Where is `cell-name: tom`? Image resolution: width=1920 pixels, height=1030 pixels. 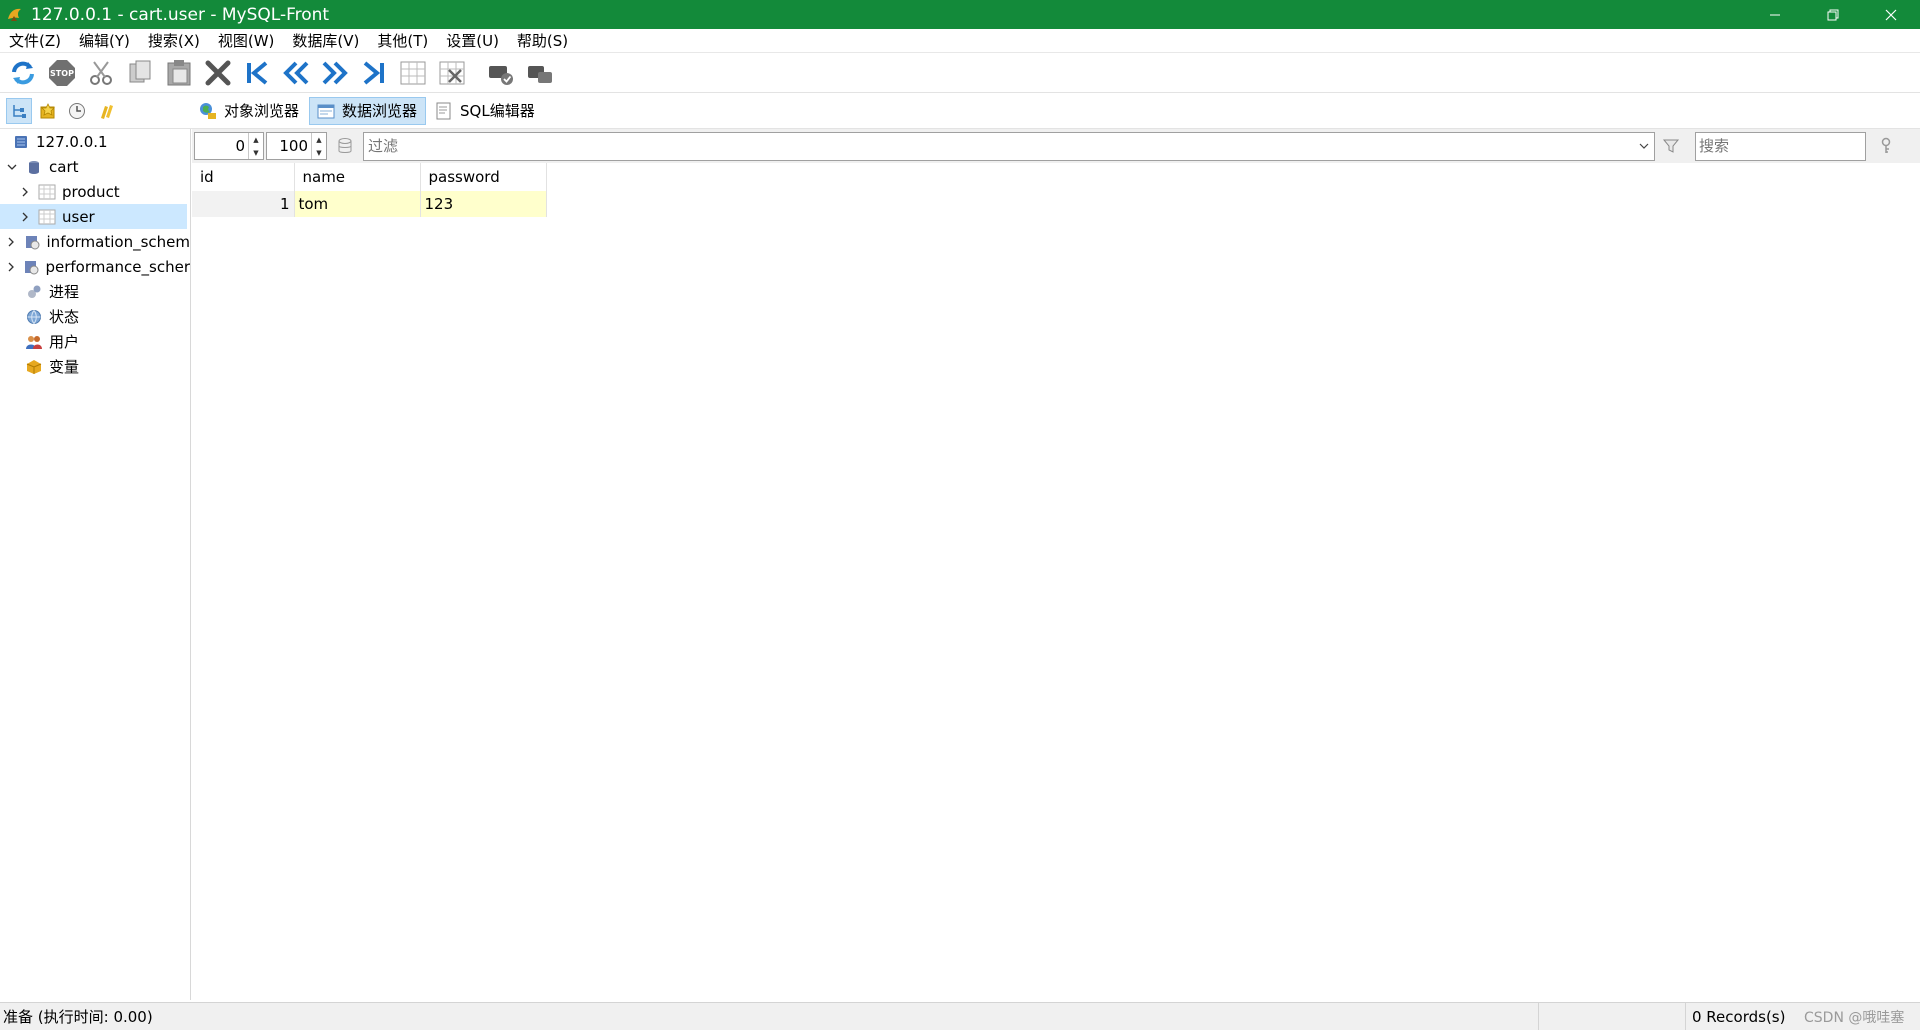
cell-name: tom is located at coordinates (357, 204).